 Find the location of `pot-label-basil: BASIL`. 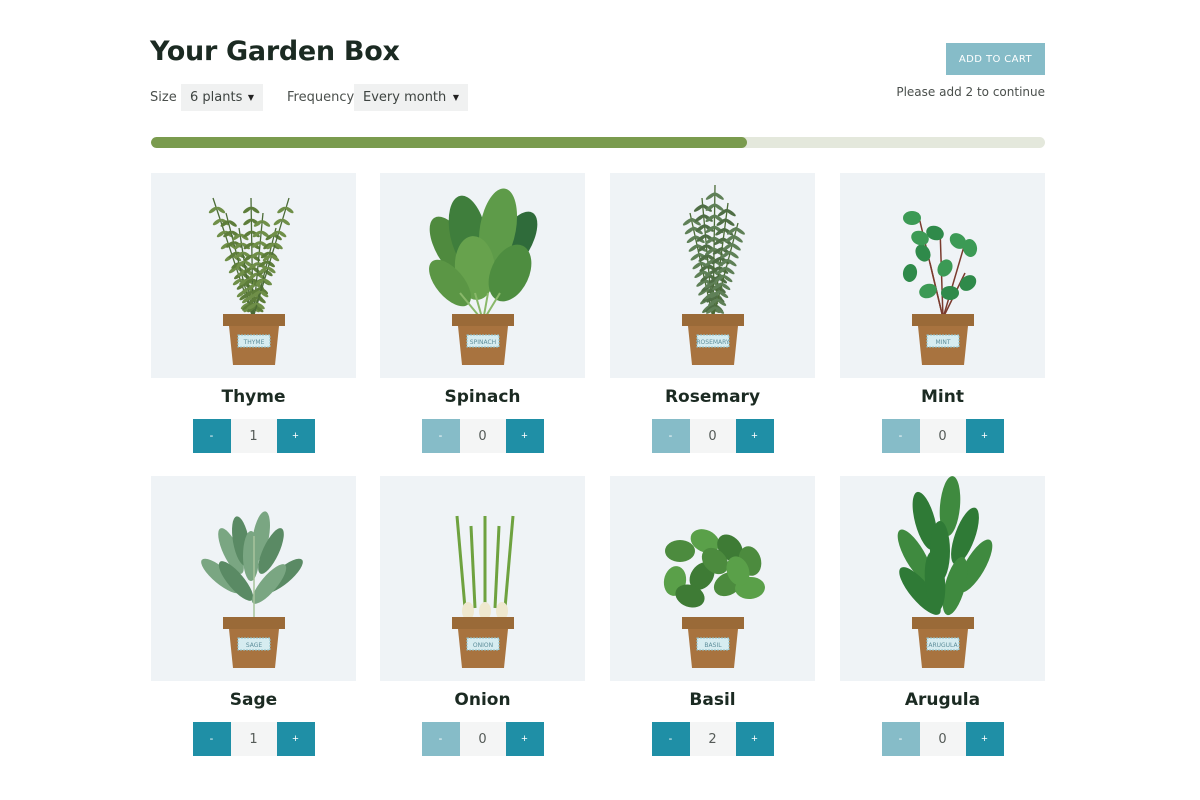

pot-label-basil: BASIL is located at coordinates (713, 642).